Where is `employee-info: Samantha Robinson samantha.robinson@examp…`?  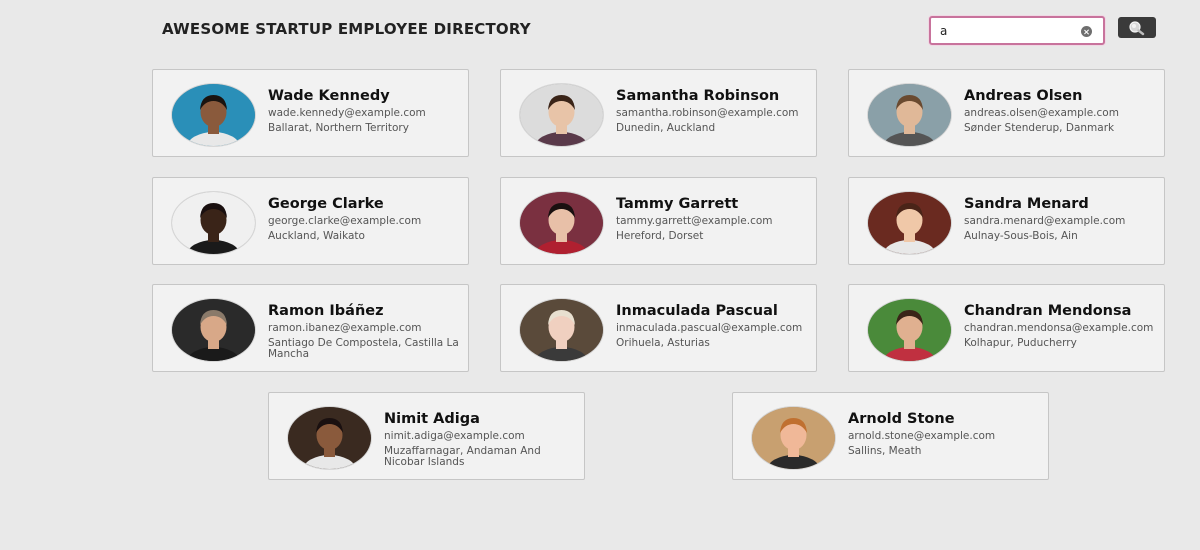
employee-info: Samantha Robinson samantha.robinson@examp… is located at coordinates (716, 110).